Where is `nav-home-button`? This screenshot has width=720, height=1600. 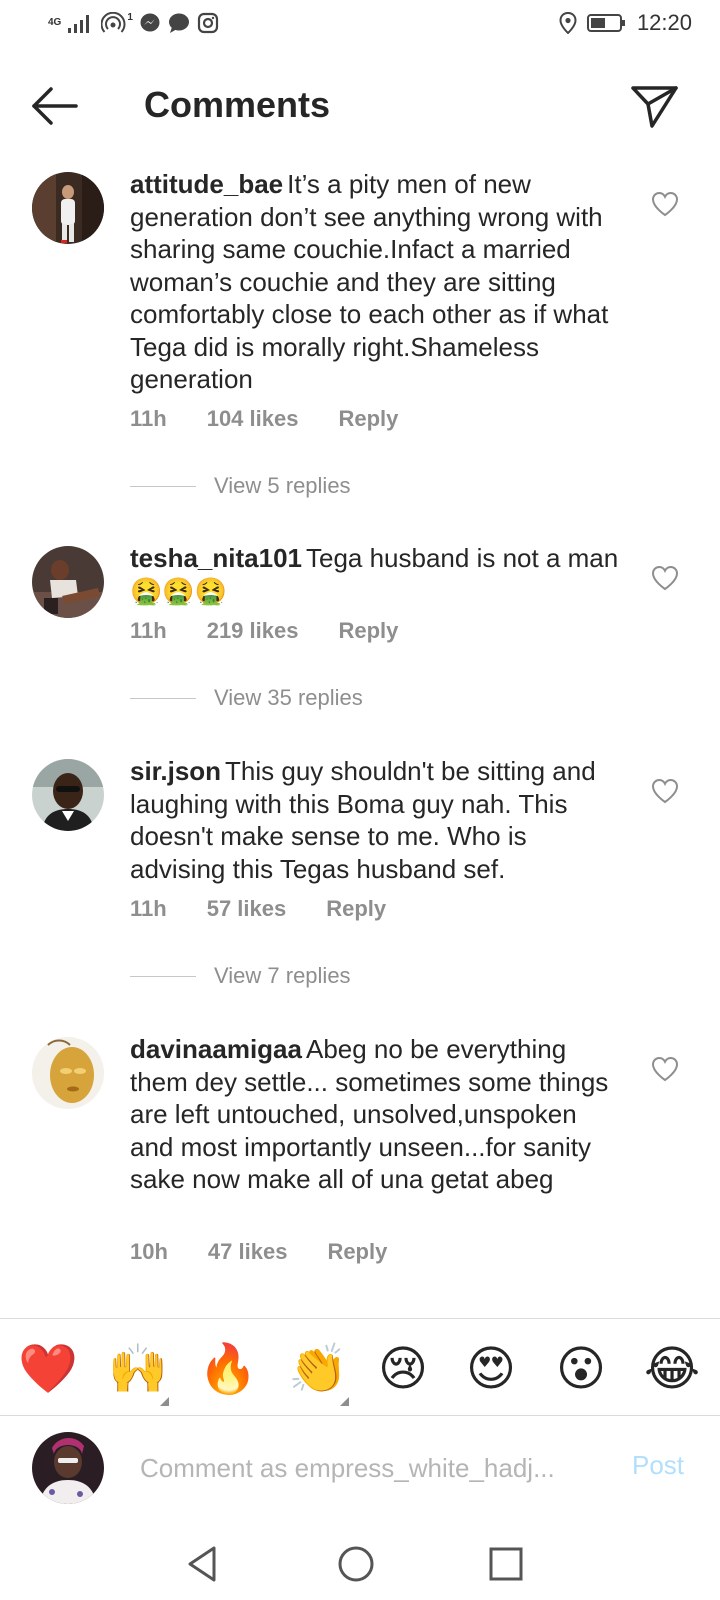
nav-home-button is located at coordinates (356, 1564).